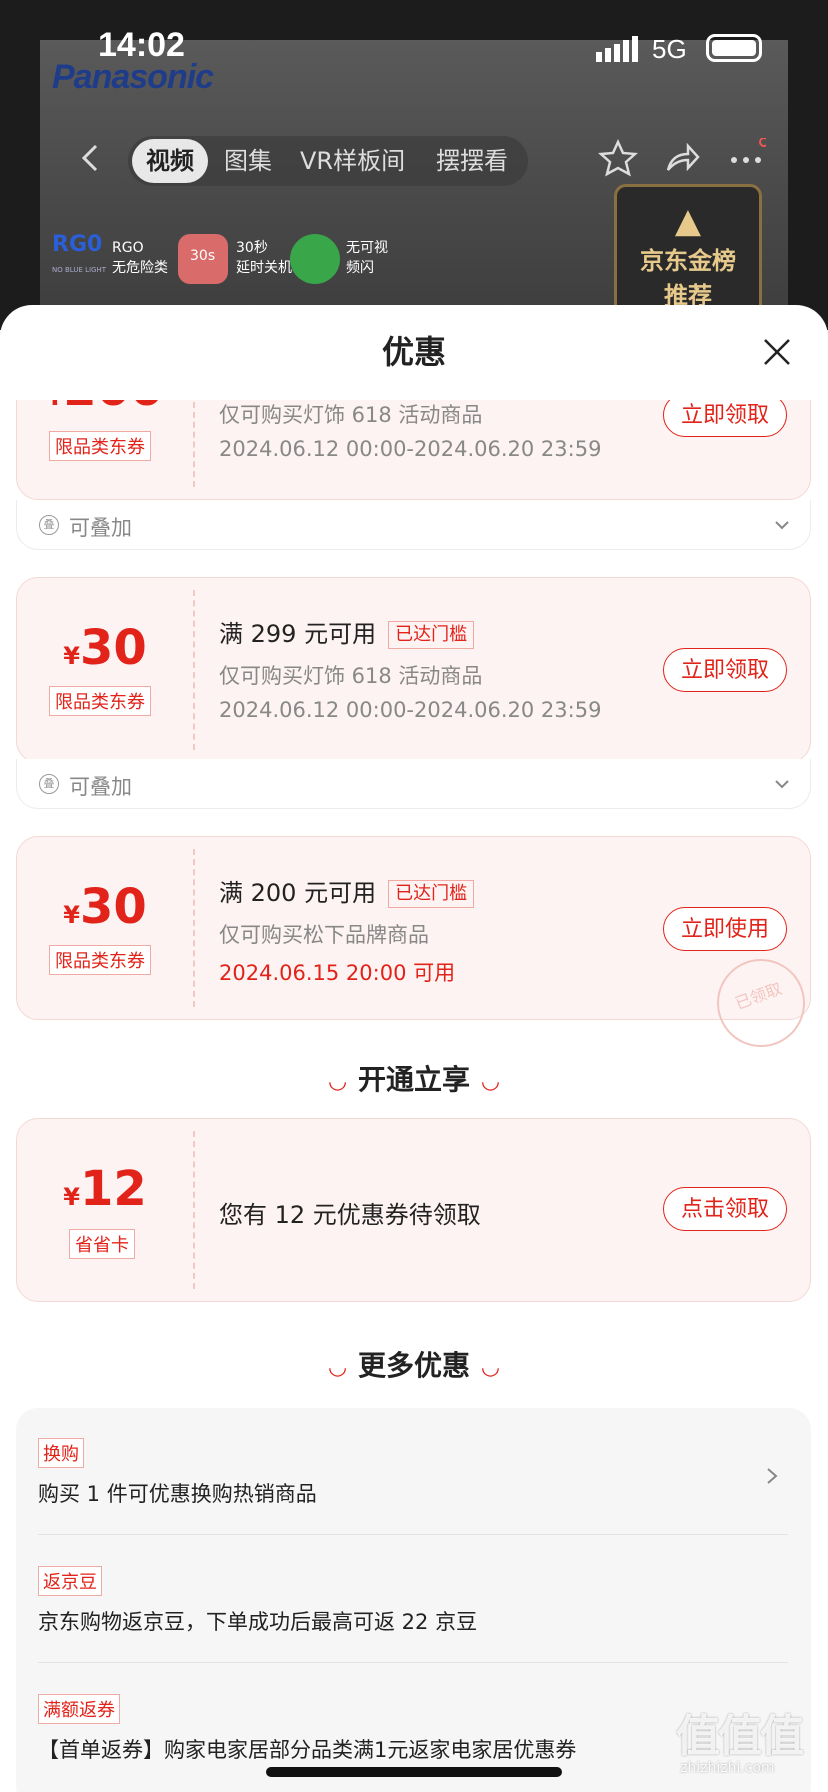 The height and width of the screenshot is (1792, 828). What do you see at coordinates (102, 1244) in the screenshot?
I see `vip-type: 省省卡` at bounding box center [102, 1244].